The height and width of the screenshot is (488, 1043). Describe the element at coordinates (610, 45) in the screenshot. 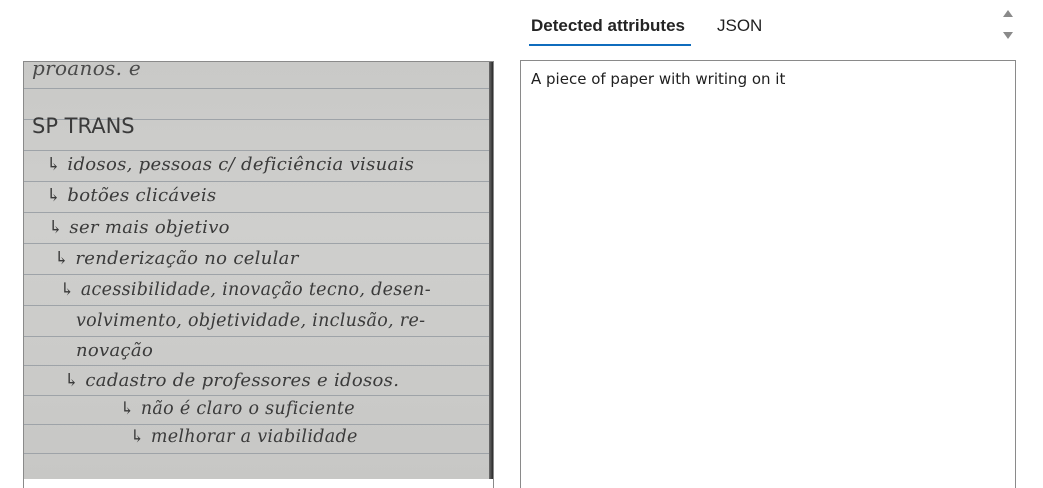

I see `active-tab-indicator` at that location.